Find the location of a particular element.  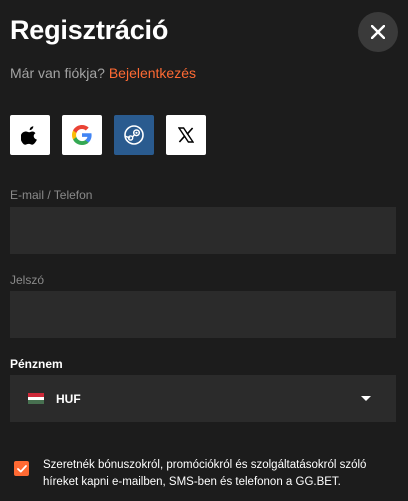

chevron-down-icon is located at coordinates (366, 398).